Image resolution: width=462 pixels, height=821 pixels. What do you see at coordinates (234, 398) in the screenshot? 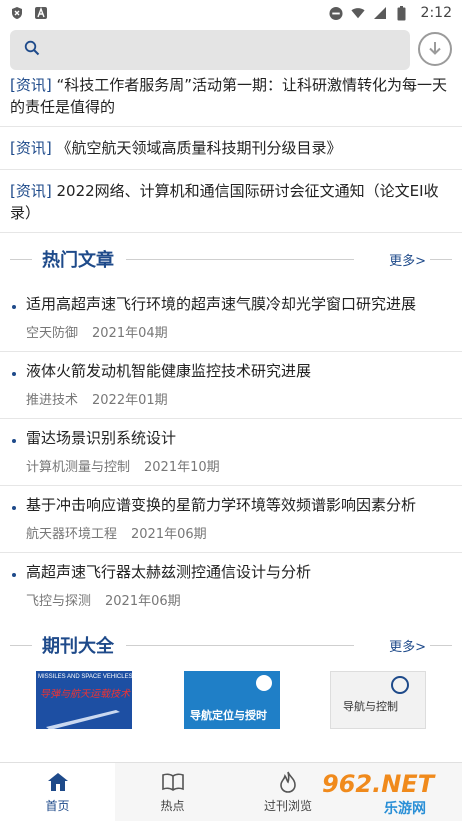
I see `article-meta: 推进技术 2022年01期` at bounding box center [234, 398].